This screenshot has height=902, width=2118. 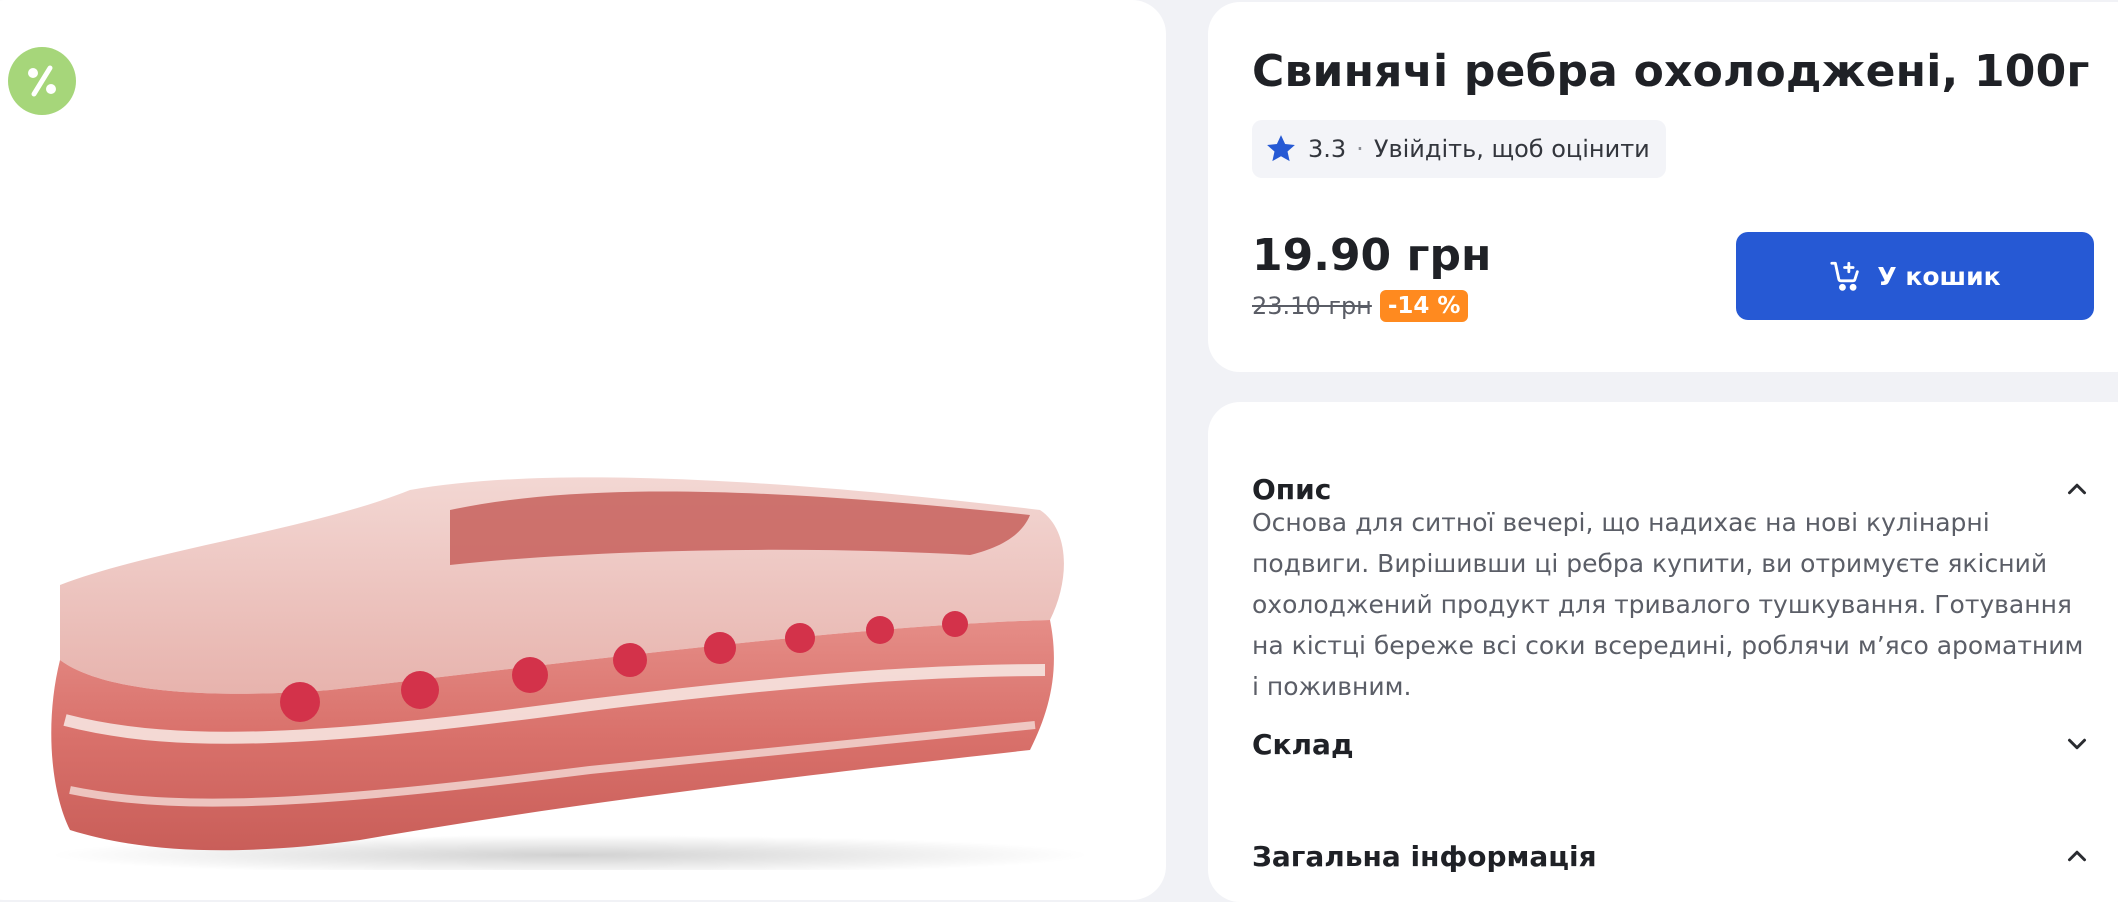 I want to click on discount-badge, so click(x=42, y=81).